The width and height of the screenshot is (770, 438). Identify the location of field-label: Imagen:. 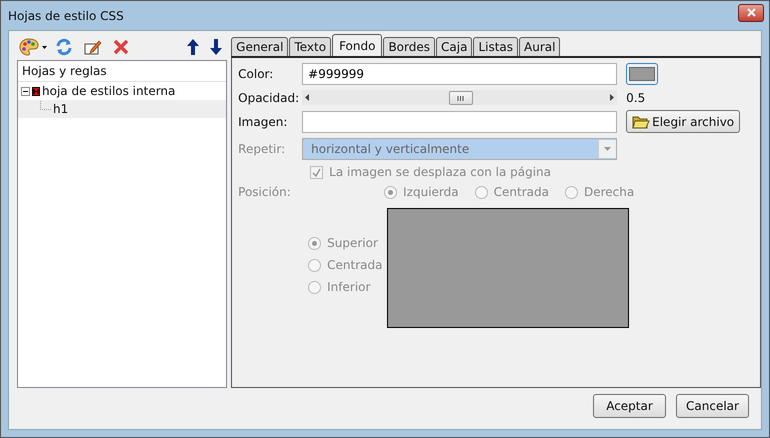
(263, 121).